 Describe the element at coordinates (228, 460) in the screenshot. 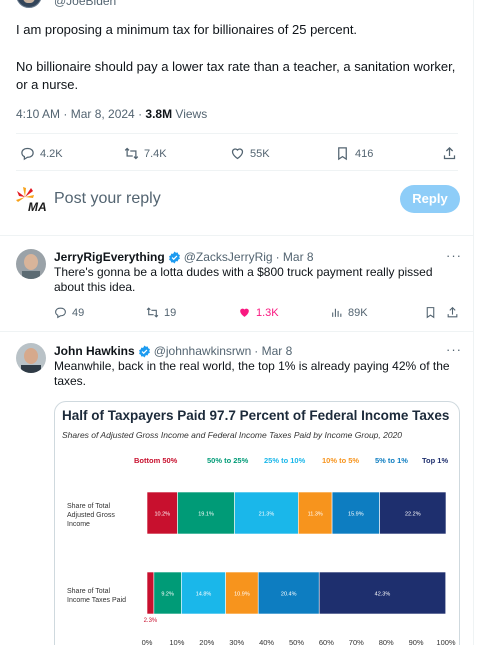

I see `legend-item: 50% to 25%` at that location.